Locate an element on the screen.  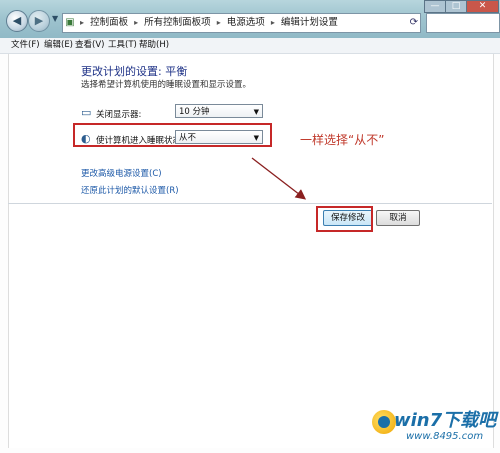
annotation-text: 一样选择“从不” is located at coordinates (342, 140).